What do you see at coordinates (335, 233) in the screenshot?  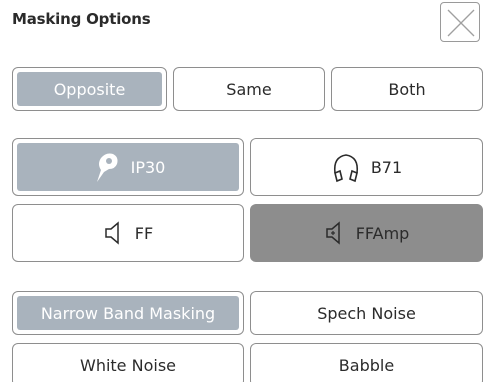 I see `amplified-speaker-icon` at bounding box center [335, 233].